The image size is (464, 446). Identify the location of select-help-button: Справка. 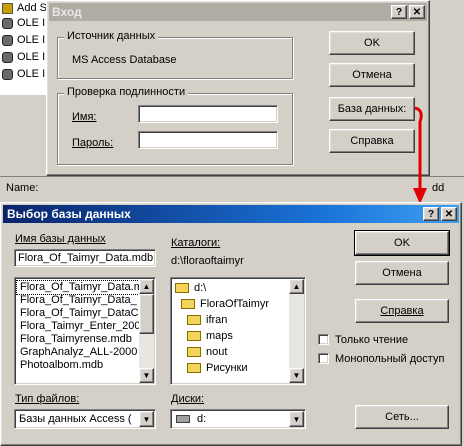
(402, 311).